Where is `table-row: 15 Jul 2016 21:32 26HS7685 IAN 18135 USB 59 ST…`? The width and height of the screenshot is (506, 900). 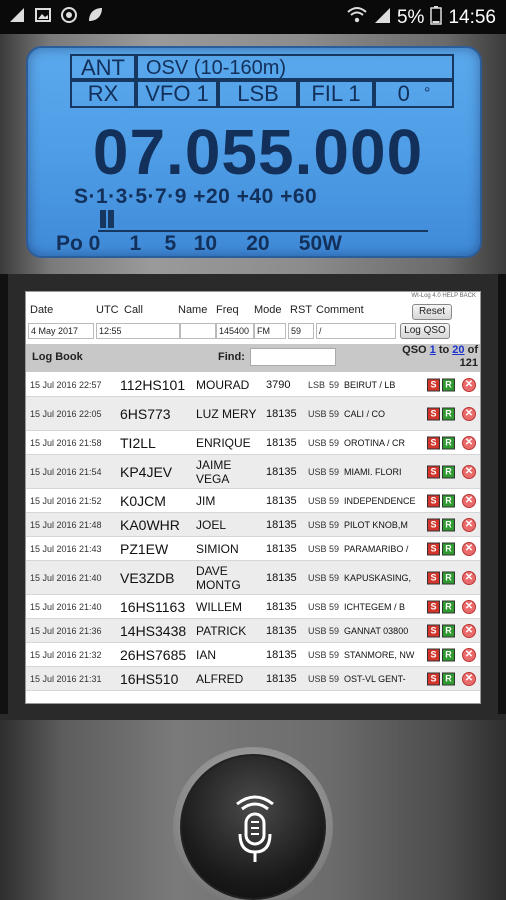 table-row: 15 Jul 2016 21:32 26HS7685 IAN 18135 USB 59 ST… is located at coordinates (253, 655).